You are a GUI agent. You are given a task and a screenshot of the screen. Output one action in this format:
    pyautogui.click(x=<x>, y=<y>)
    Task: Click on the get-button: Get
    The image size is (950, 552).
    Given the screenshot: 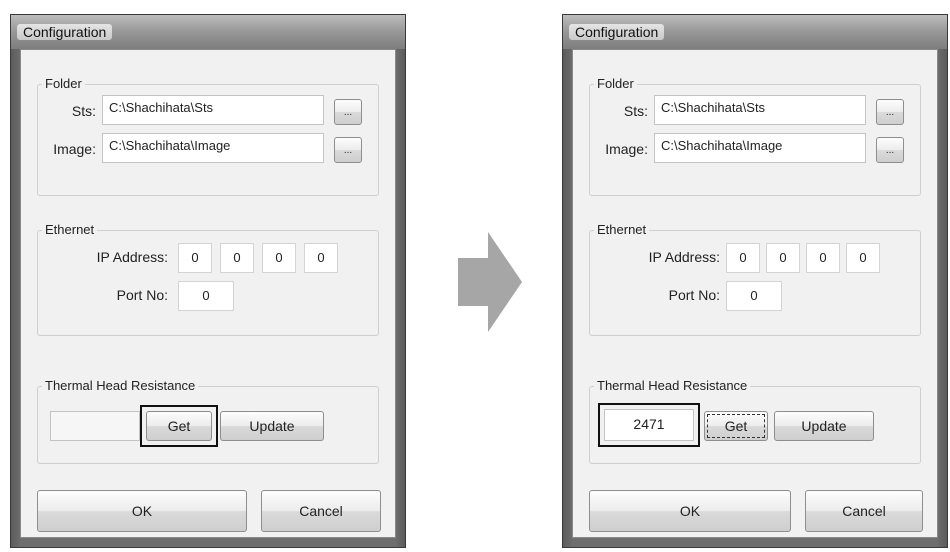 What is the action you would take?
    pyautogui.click(x=736, y=426)
    